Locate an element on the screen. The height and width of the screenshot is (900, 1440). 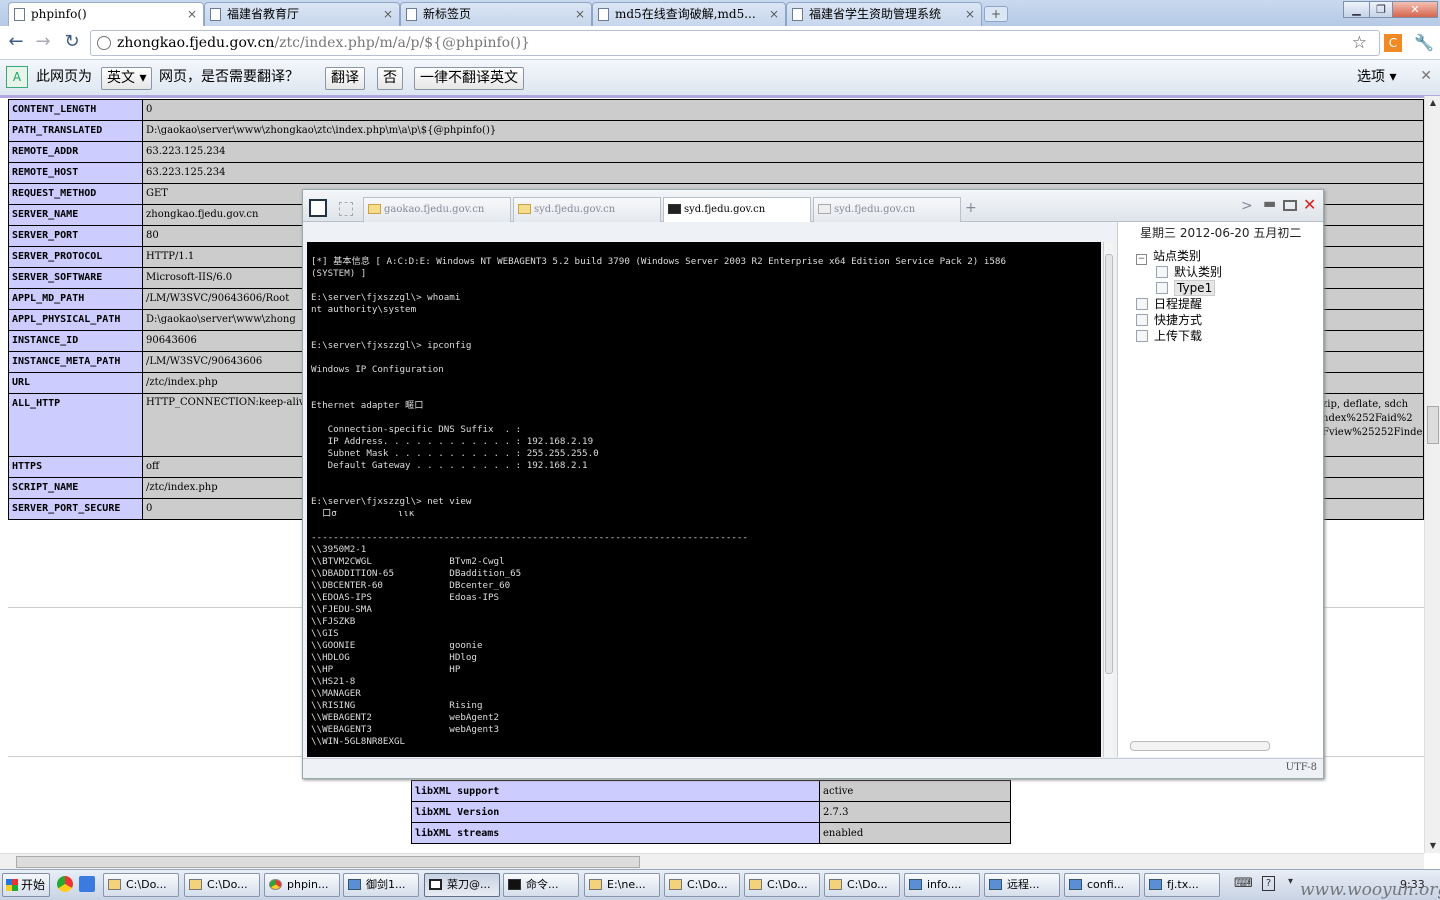
never-translate-button: 一律不翻译英文 is located at coordinates (469, 78).